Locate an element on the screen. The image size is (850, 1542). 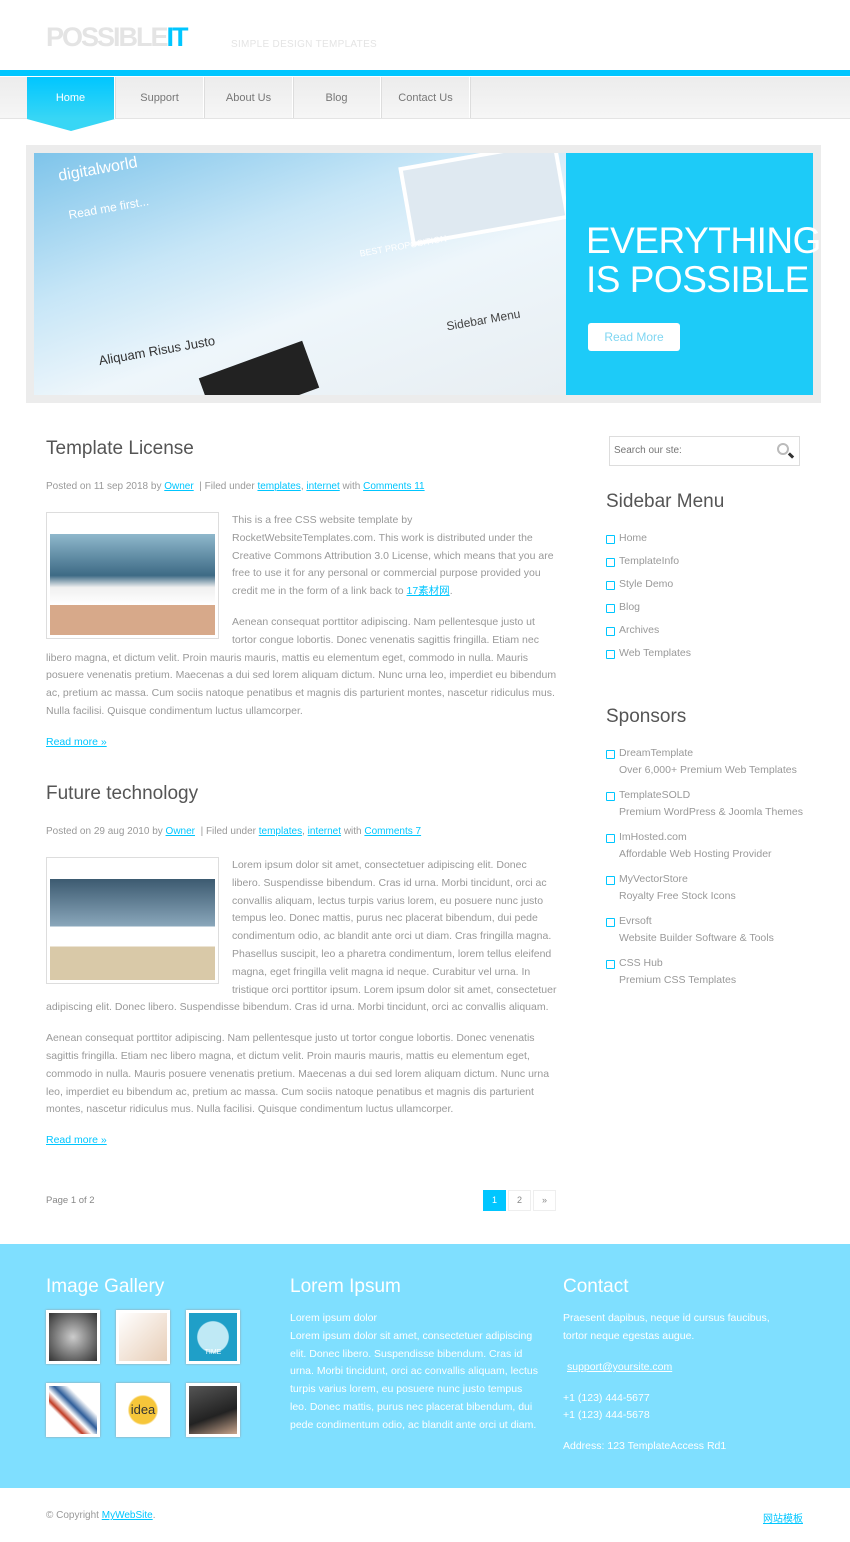
nav-blog: Blog is located at coordinates (337, 97).